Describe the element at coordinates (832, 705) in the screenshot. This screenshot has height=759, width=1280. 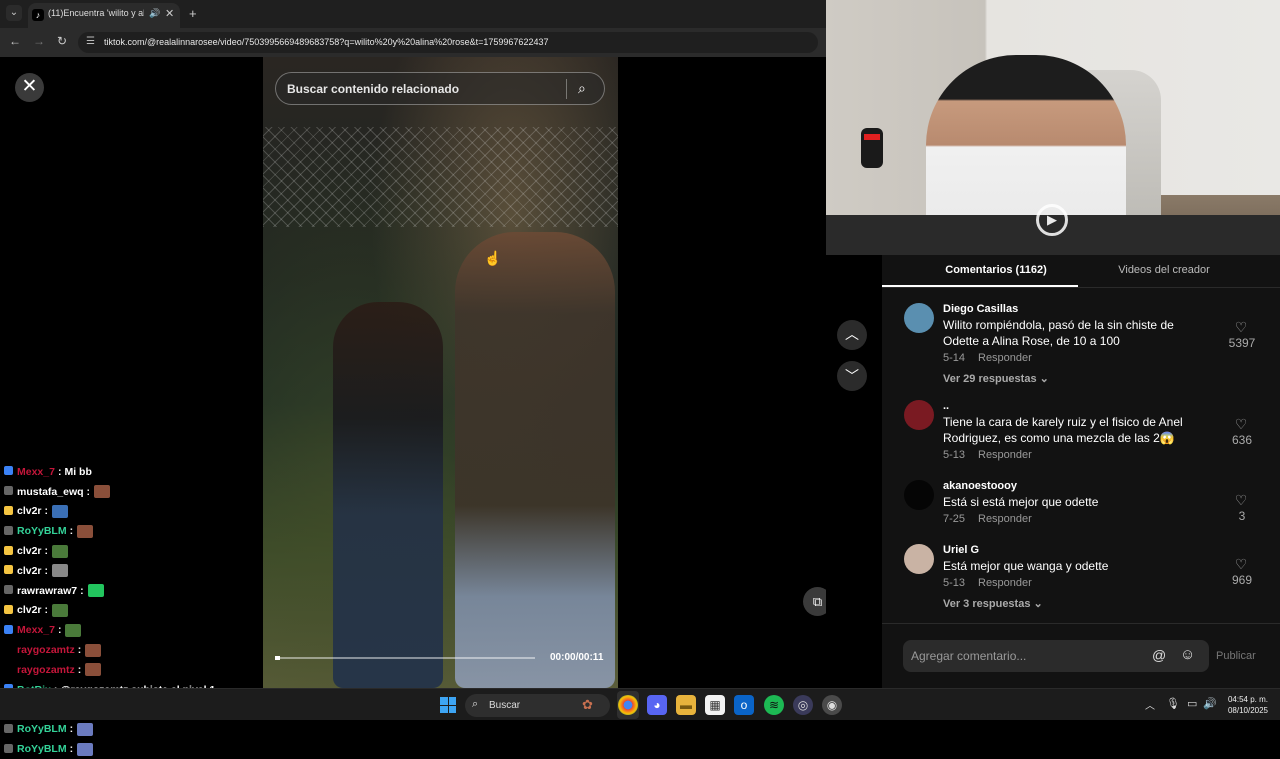
I see `streaming-app-icon: ◉` at that location.